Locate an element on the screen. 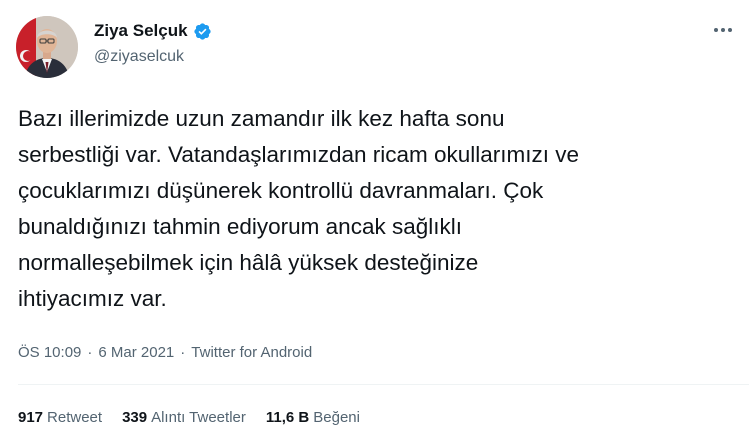  likes-stat: 11,6 B Beğeni is located at coordinates (313, 418).